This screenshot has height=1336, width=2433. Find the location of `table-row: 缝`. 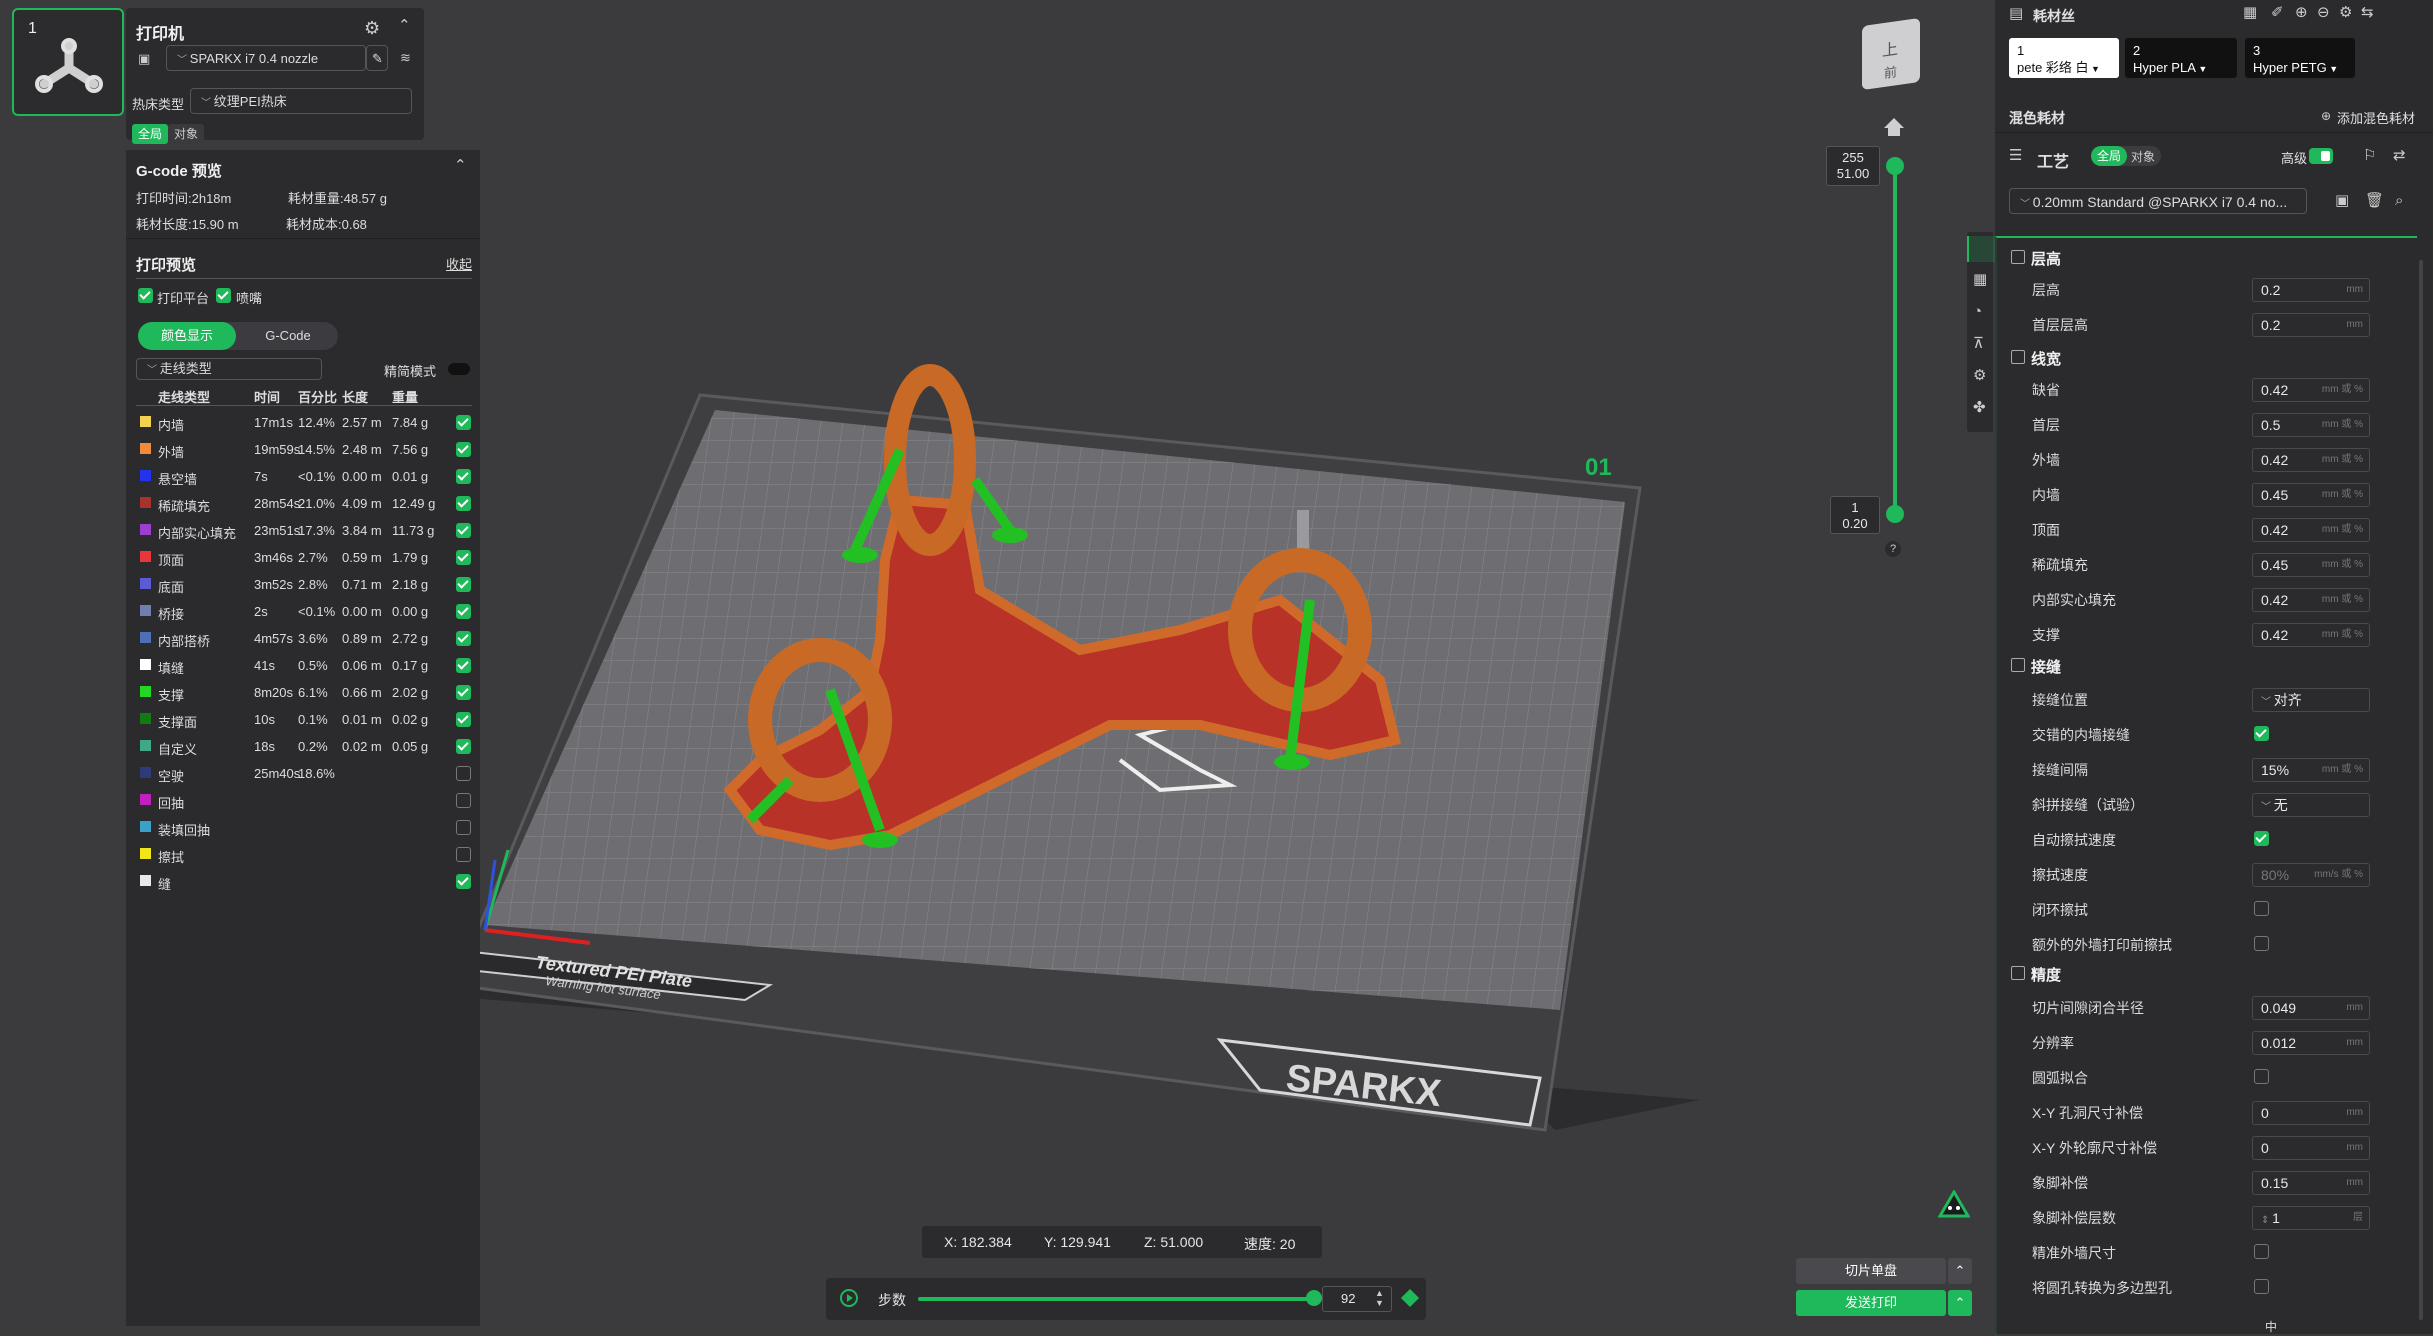

table-row: 缝 is located at coordinates (308, 882).